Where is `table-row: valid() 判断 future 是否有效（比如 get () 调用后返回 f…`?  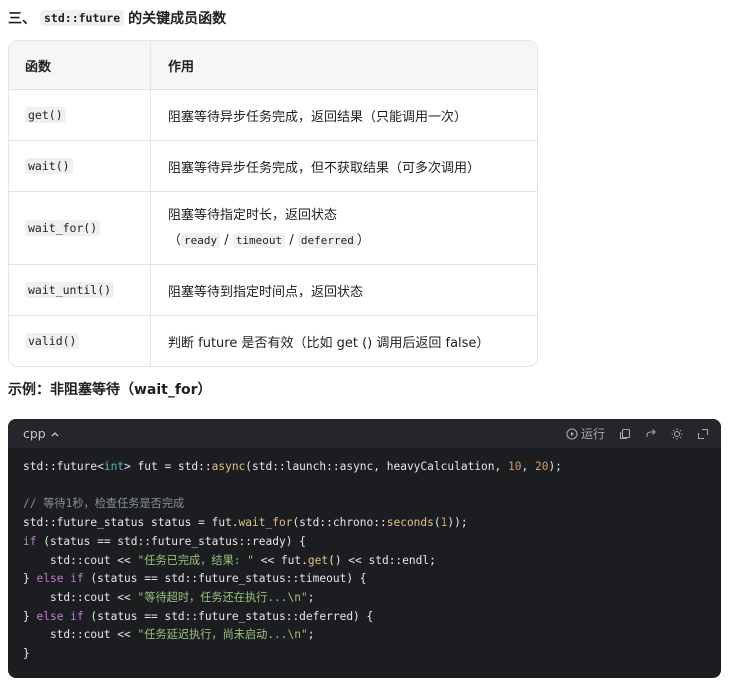 table-row: valid() 判断 future 是否有效（比如 get () 调用后返回 f… is located at coordinates (273, 340).